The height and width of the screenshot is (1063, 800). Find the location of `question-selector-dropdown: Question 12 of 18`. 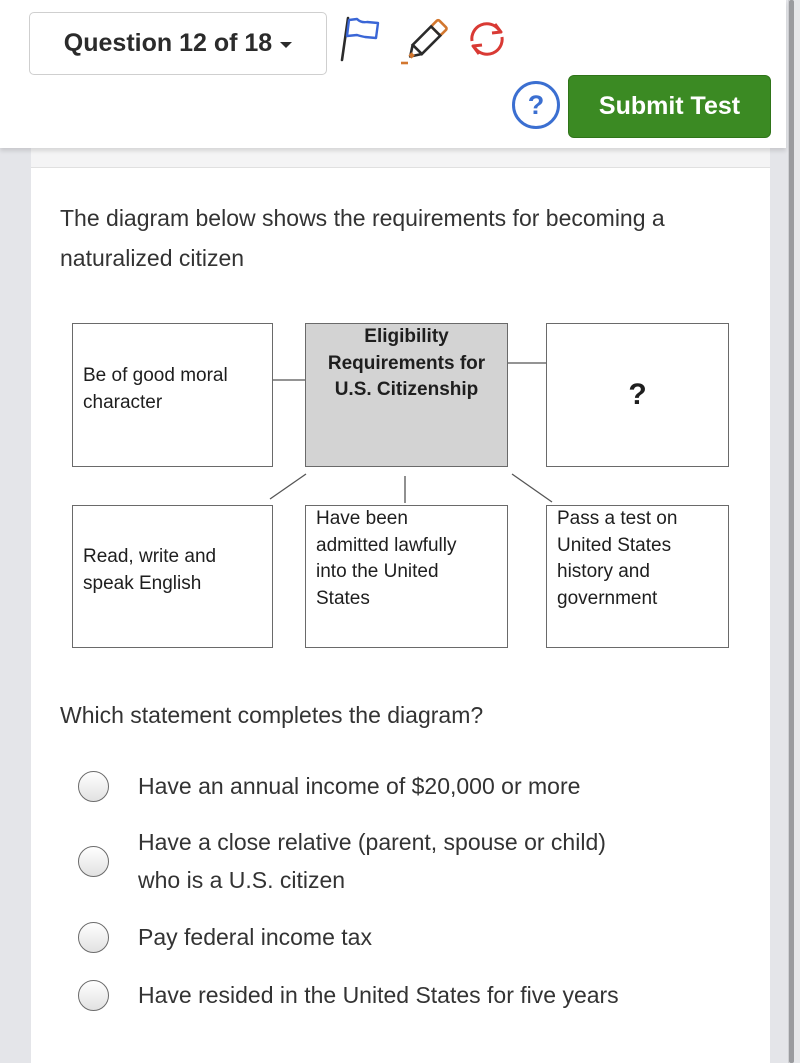

question-selector-dropdown: Question 12 of 18 is located at coordinates (178, 43).